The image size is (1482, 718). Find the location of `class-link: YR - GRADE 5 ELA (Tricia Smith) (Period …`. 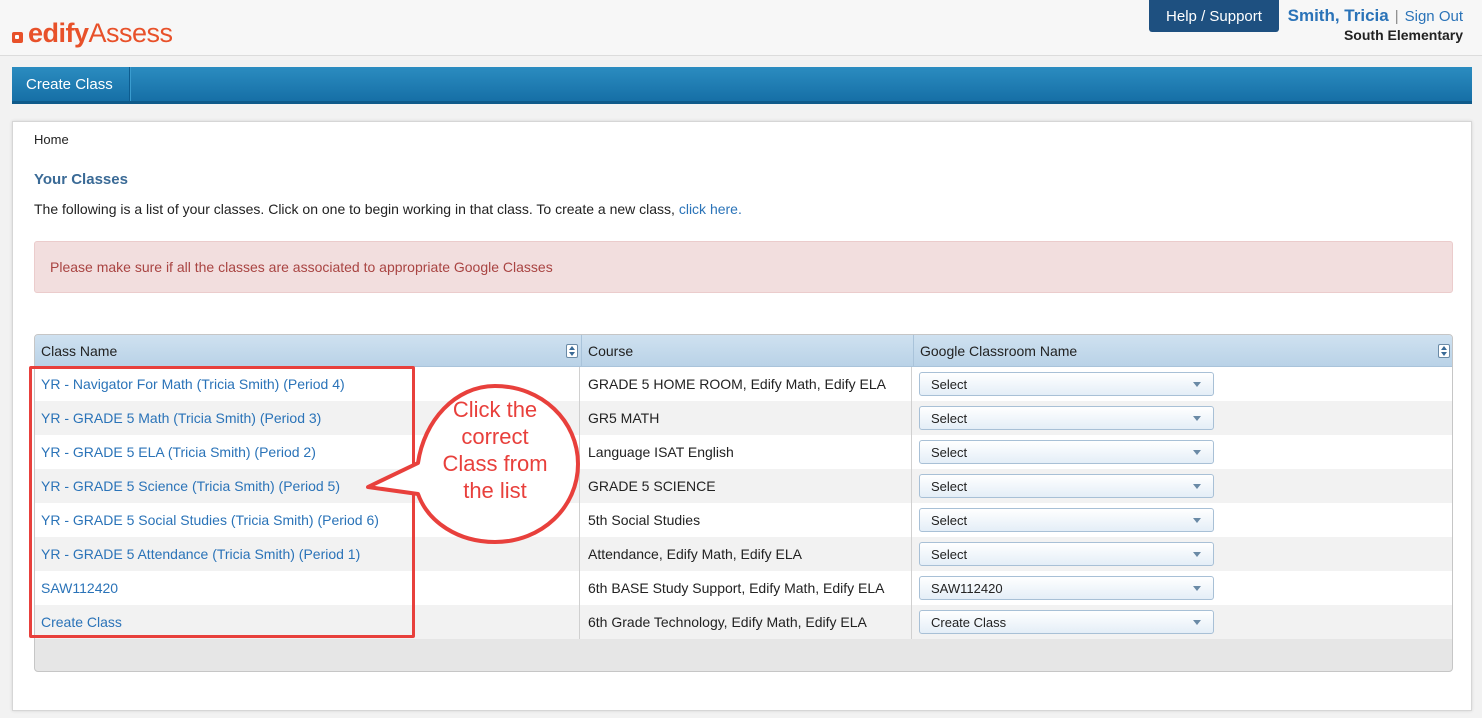

class-link: YR - GRADE 5 ELA (Tricia Smith) (Period … is located at coordinates (178, 452).